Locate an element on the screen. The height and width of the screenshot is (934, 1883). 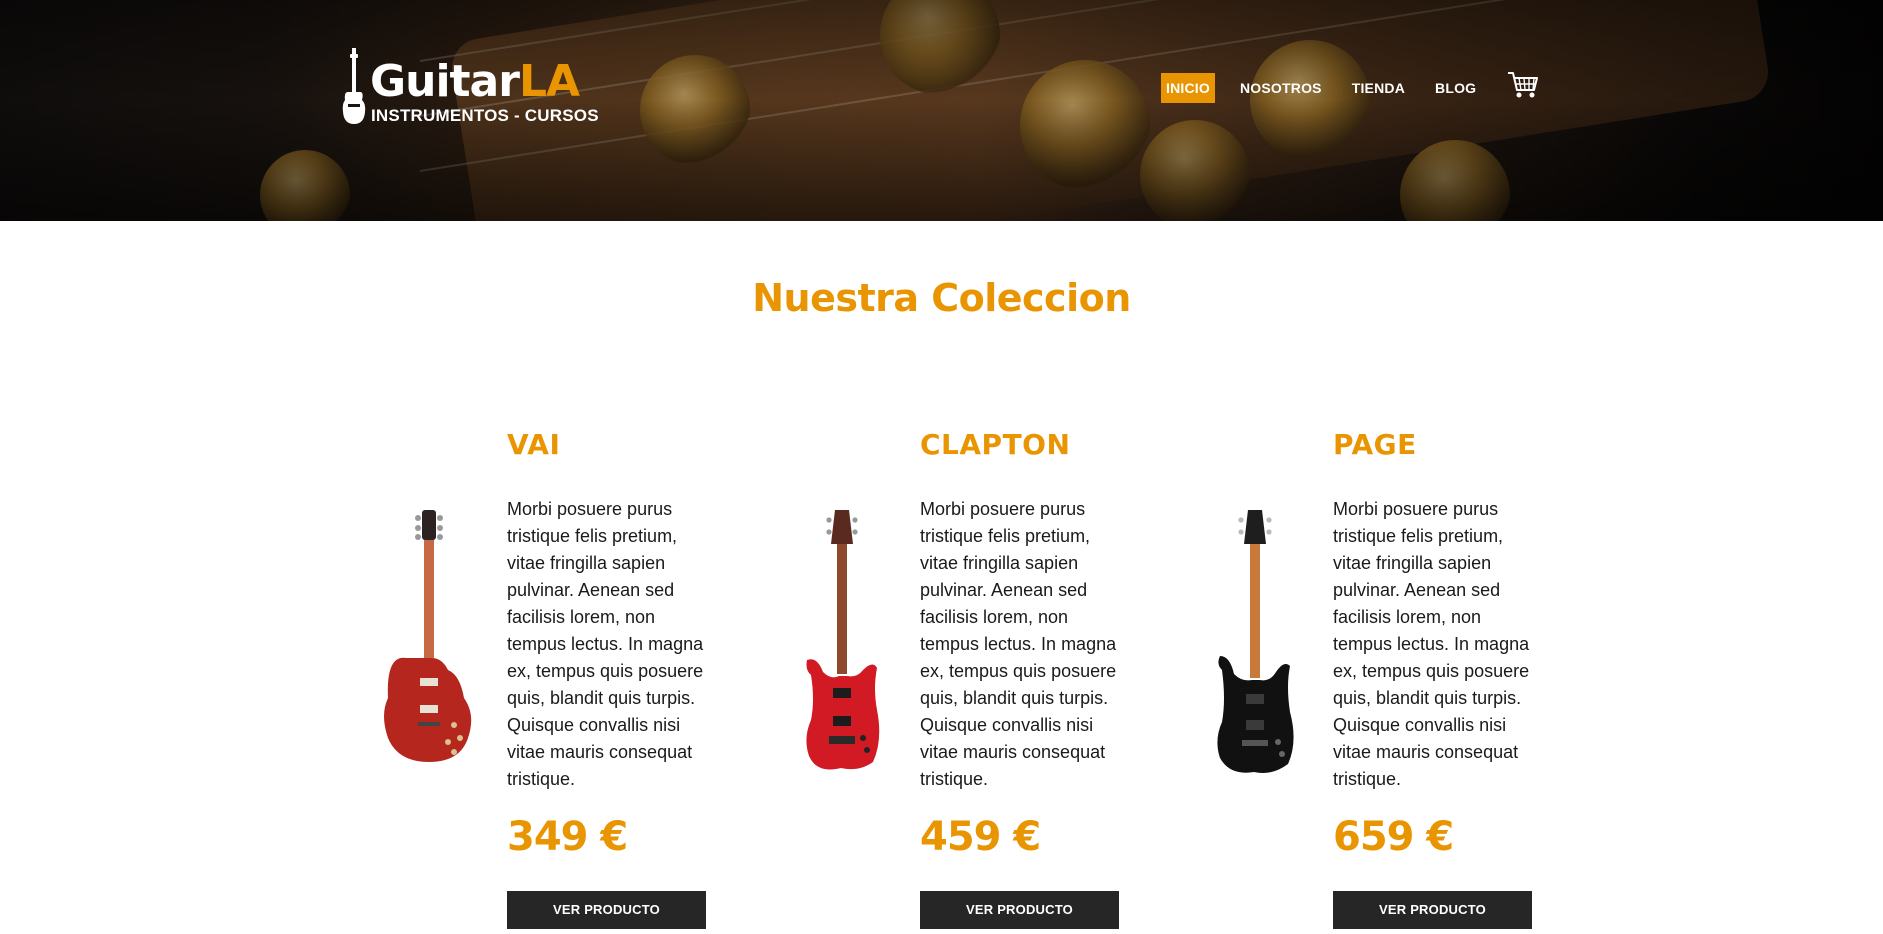
guitar-logo-icon is located at coordinates (354, 86).